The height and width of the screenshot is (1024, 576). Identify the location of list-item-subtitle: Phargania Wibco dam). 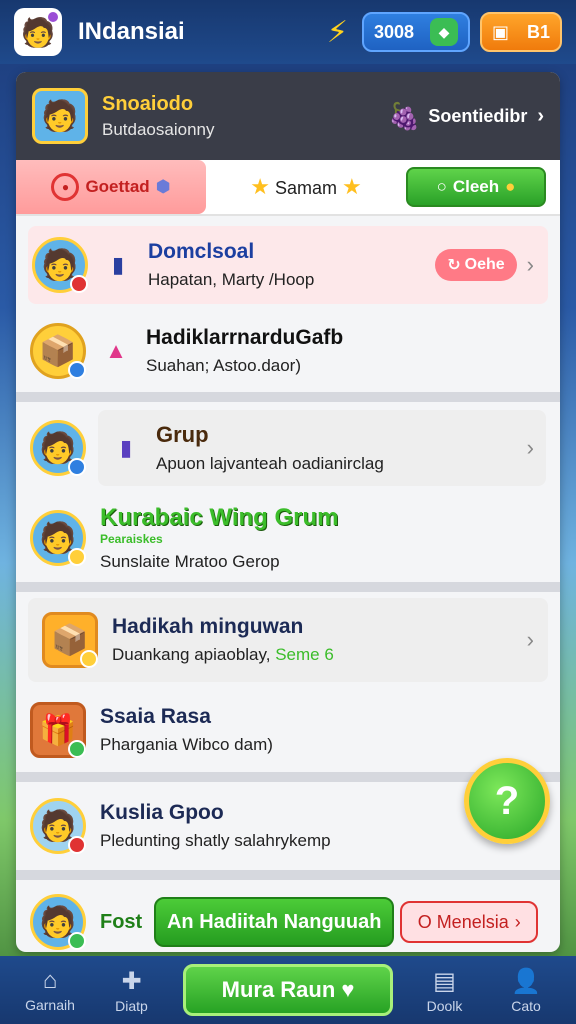
(186, 744).